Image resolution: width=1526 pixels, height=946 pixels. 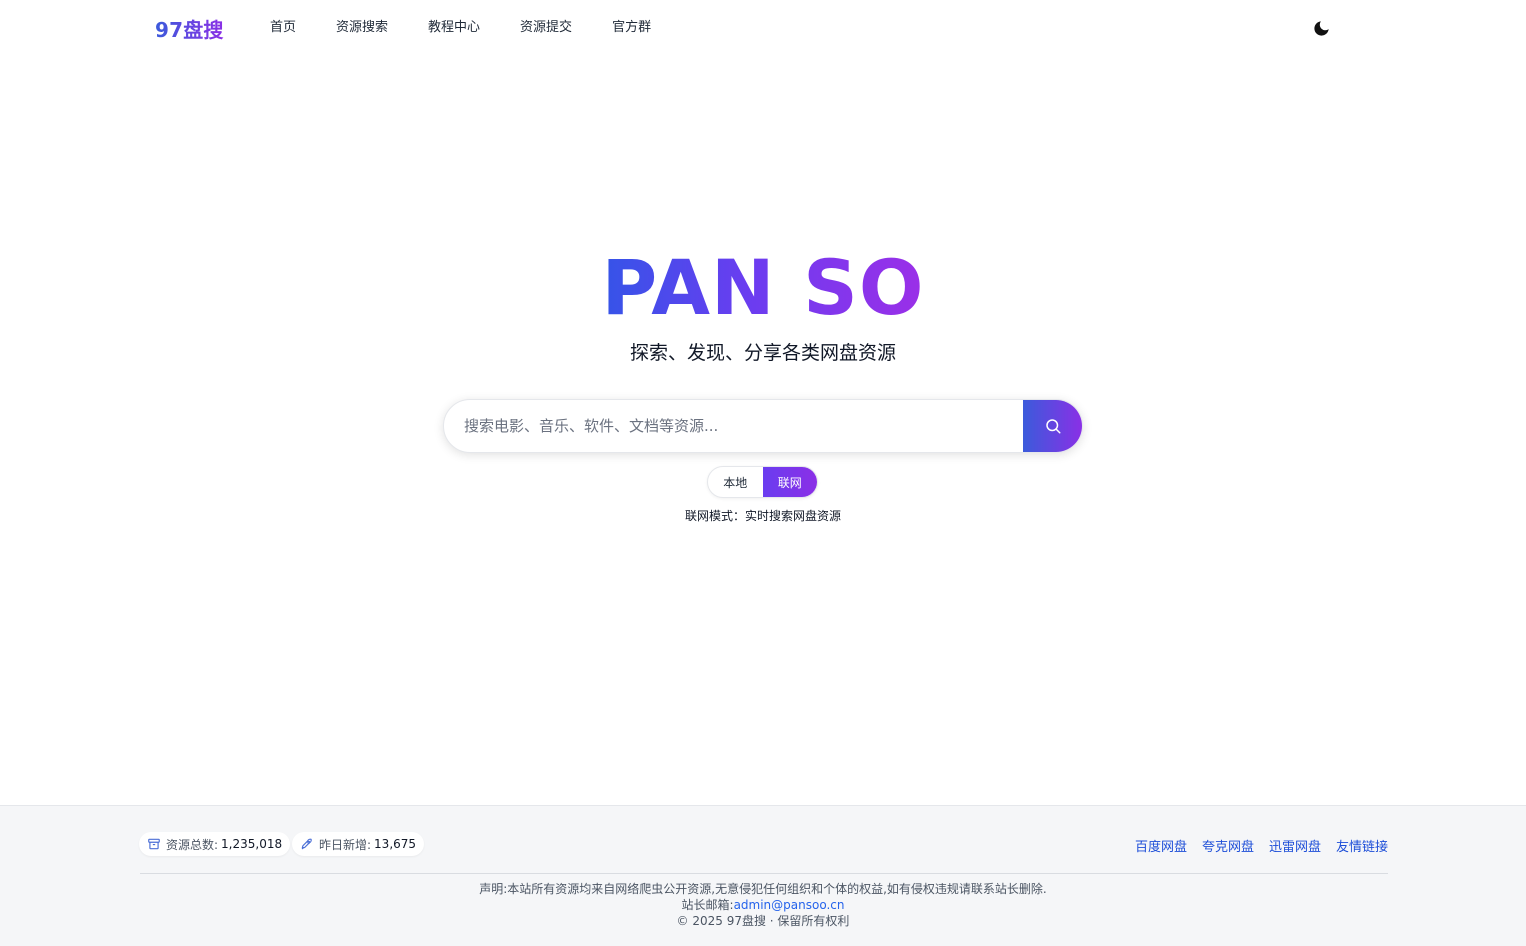 I want to click on footer-copyright: © 2025 97盘搜 · 保留所有权利, so click(x=763, y=921).